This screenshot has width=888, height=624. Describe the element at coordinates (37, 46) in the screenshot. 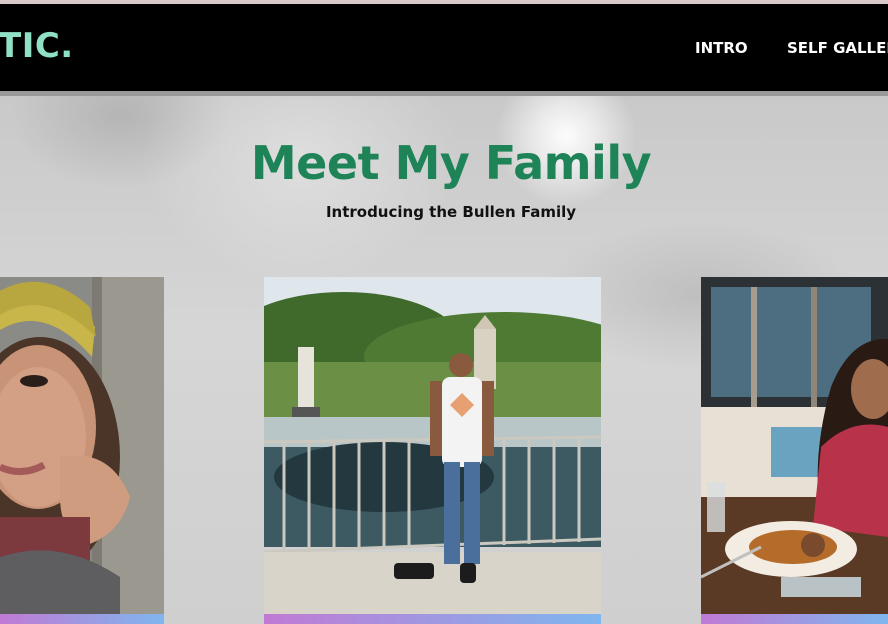

I see `site-logo: TIC.` at that location.